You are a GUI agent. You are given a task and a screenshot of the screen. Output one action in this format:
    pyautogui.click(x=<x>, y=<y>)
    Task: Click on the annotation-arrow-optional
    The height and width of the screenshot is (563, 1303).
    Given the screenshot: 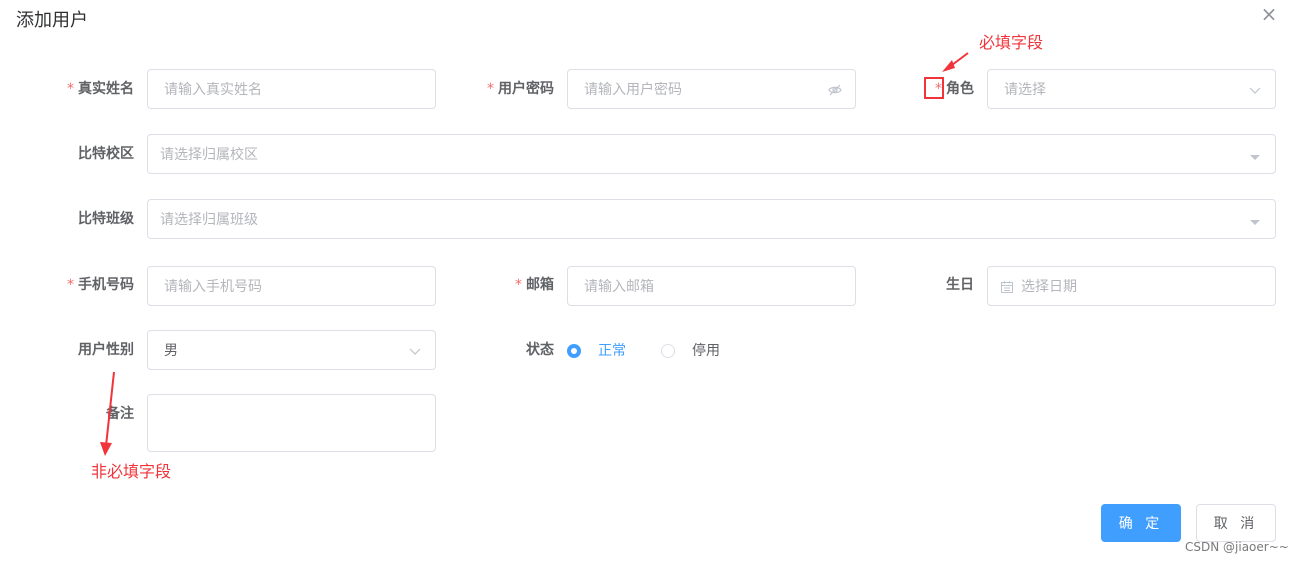 What is the action you would take?
    pyautogui.click(x=110, y=409)
    